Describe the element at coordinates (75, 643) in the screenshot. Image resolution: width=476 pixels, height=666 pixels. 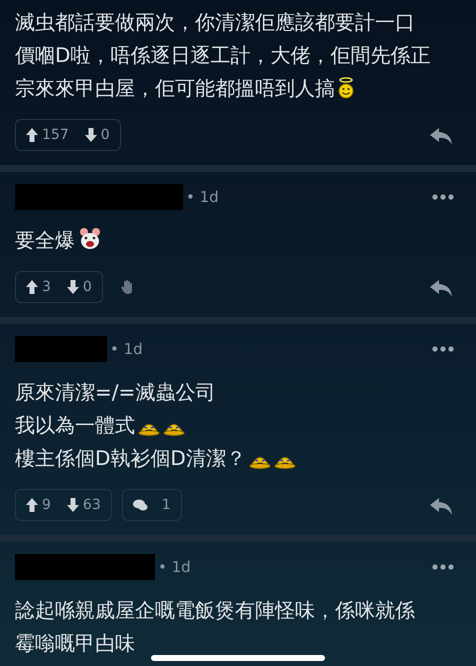
I see `comment-text: 霉嗡嘅甲甴味` at that location.